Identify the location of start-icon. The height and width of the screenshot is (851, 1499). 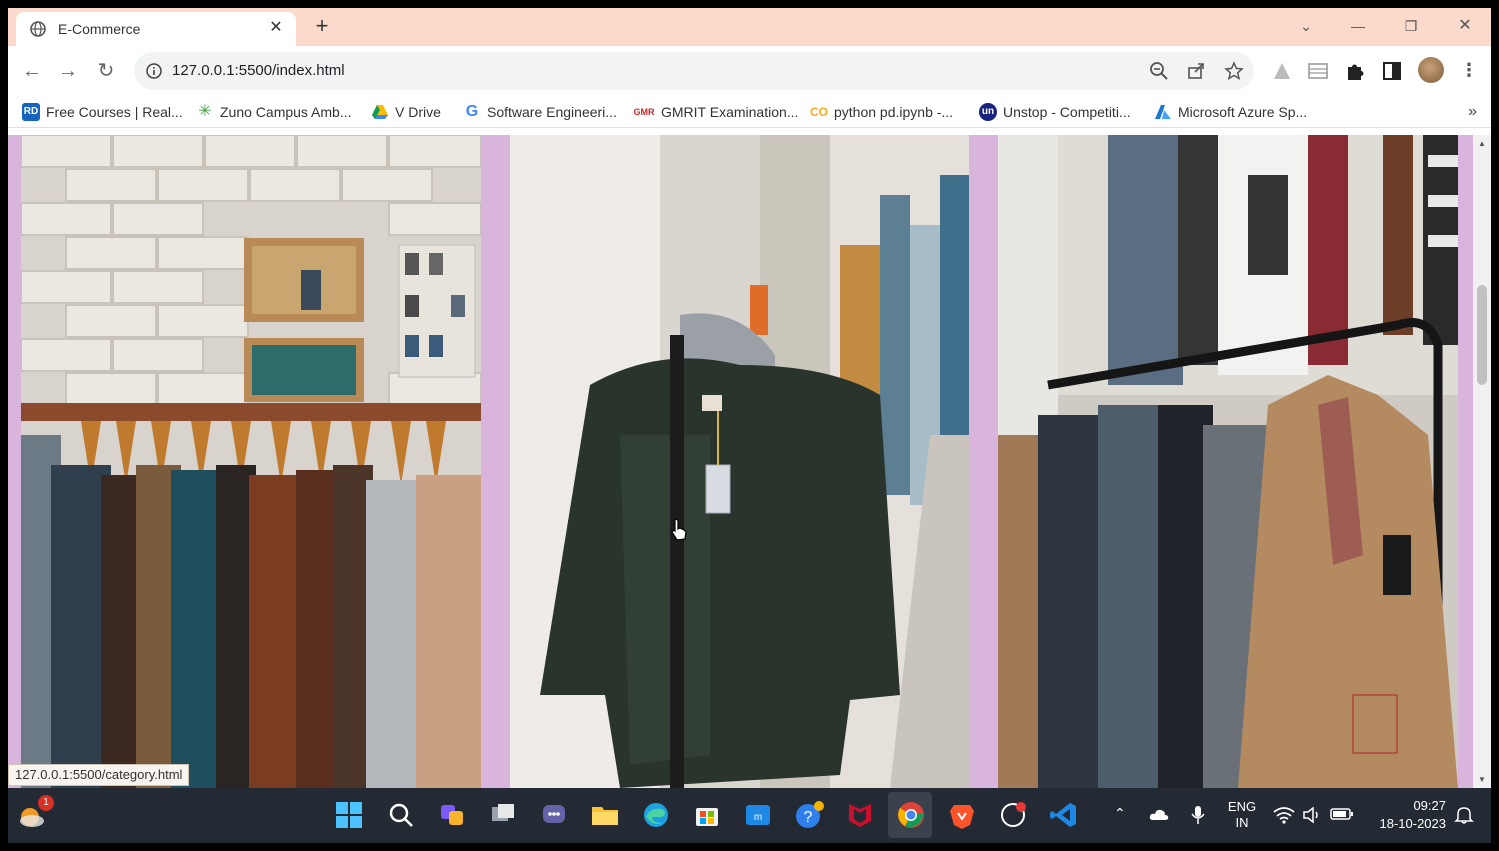
(349, 815).